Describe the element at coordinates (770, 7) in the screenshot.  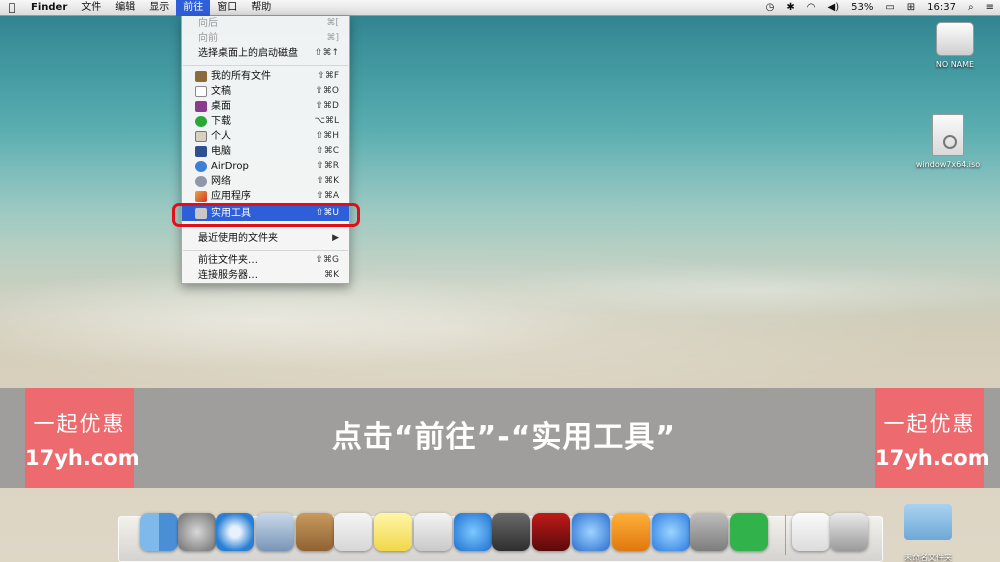
I see `time-machine-icon: ◷` at that location.